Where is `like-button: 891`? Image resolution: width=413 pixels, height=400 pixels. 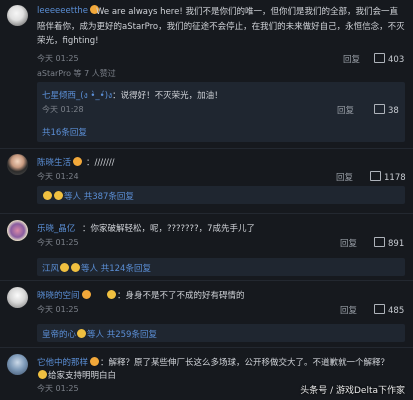
like-button: 891 is located at coordinates (389, 243).